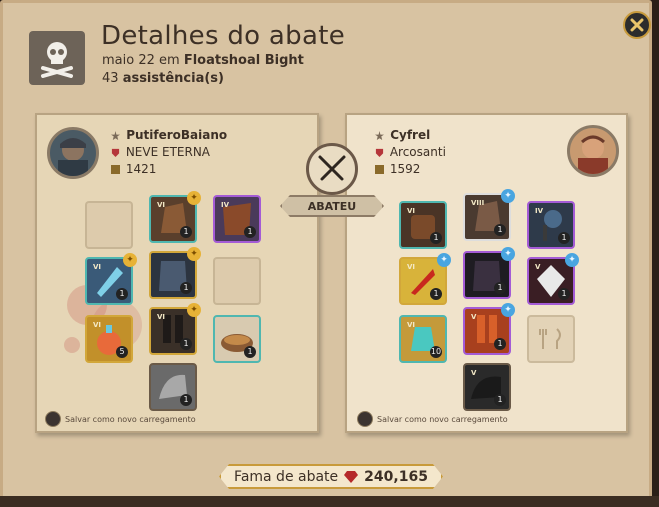 Image resolution: width=659 pixels, height=507 pixels. I want to click on killer-guild-text: NEVE ETERNA, so click(168, 152).